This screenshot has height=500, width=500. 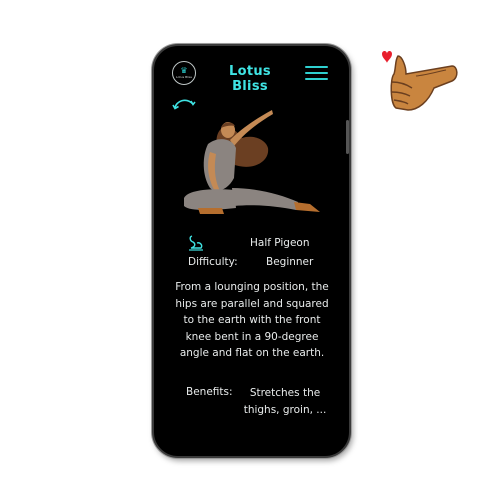 What do you see at coordinates (250, 79) in the screenshot?
I see `app-title: Lotus Bliss` at bounding box center [250, 79].